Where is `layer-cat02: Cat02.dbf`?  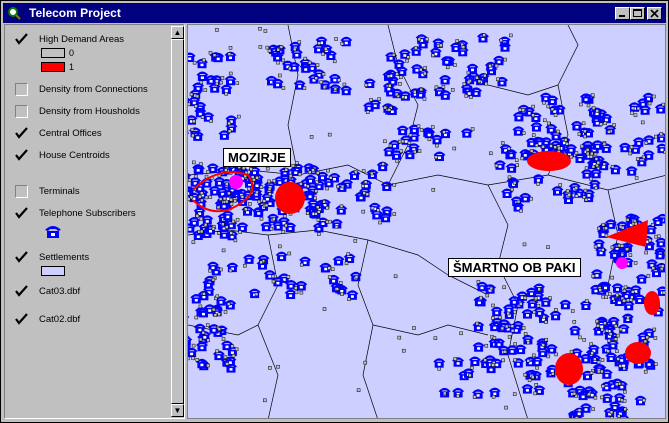
layer-cat02: Cat02.dbf is located at coordinates (95, 321).